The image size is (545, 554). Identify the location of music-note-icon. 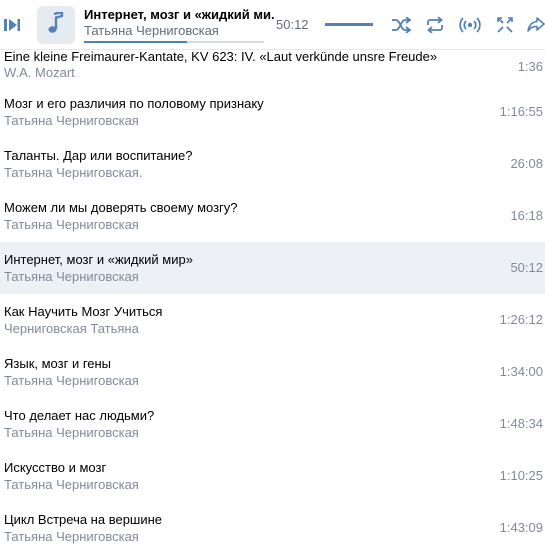
(56, 24).